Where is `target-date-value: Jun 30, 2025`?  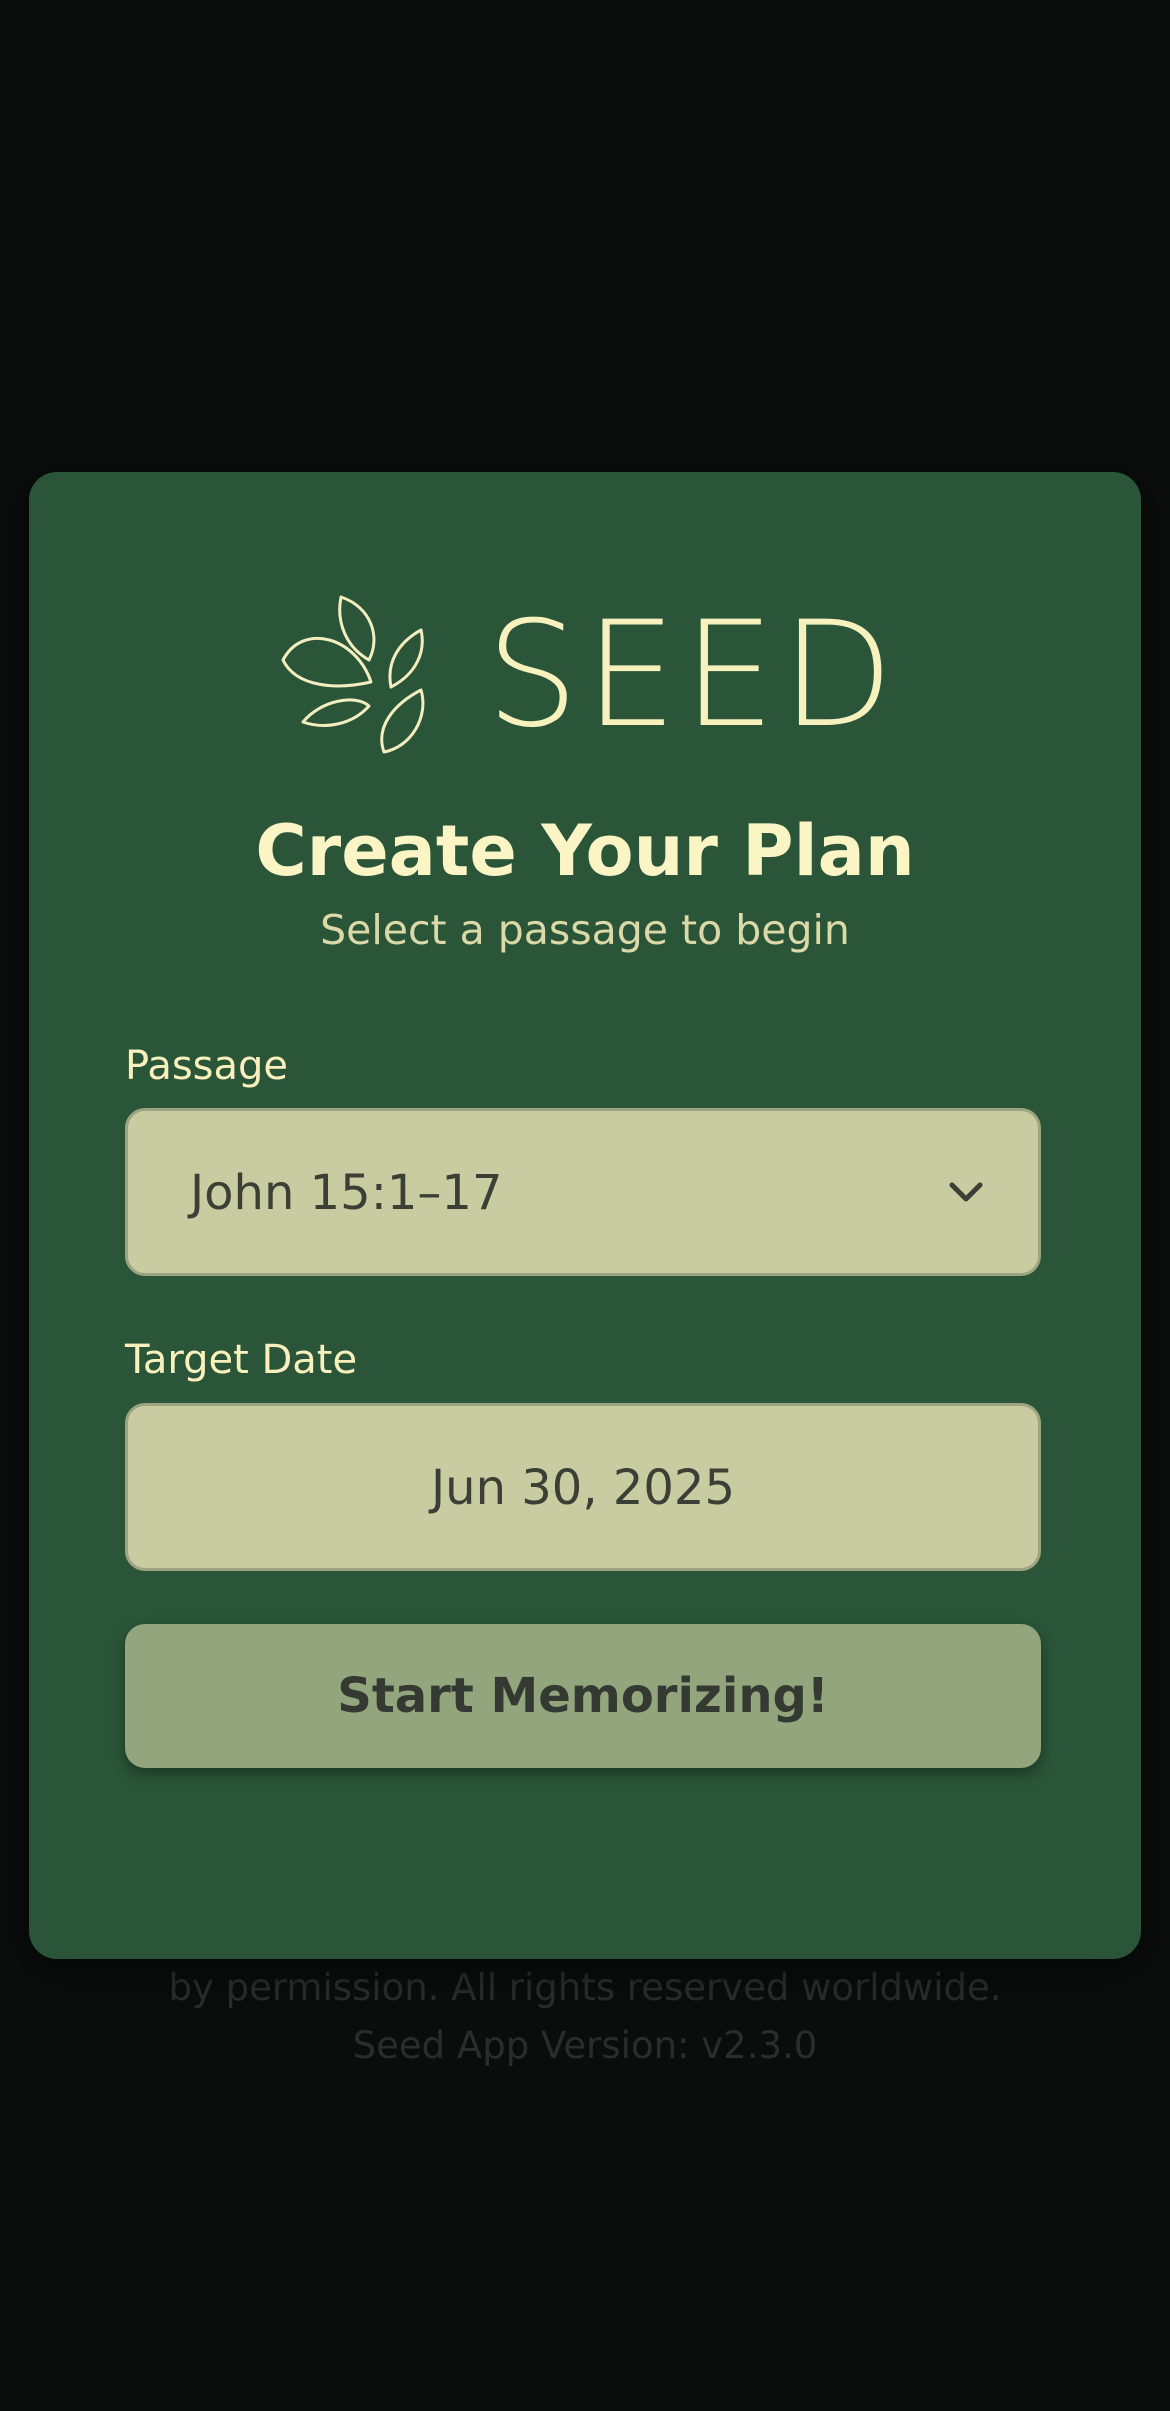 target-date-value: Jun 30, 2025 is located at coordinates (582, 1488).